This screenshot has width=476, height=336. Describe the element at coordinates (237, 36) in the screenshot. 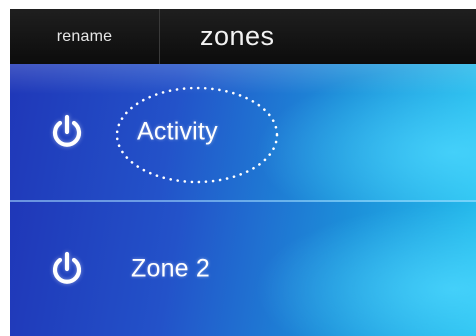

I see `page-title: zones` at that location.